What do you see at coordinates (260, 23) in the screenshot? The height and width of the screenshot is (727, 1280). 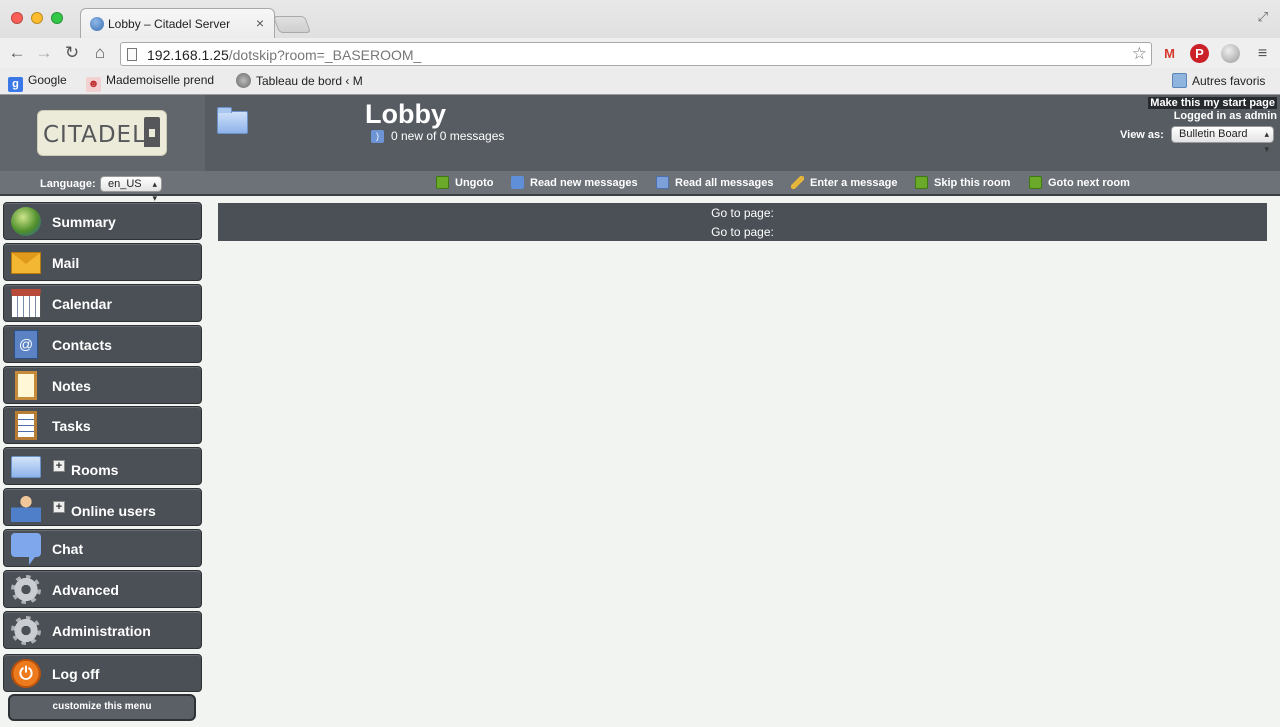 I see `tab-close-icon: ×` at bounding box center [260, 23].